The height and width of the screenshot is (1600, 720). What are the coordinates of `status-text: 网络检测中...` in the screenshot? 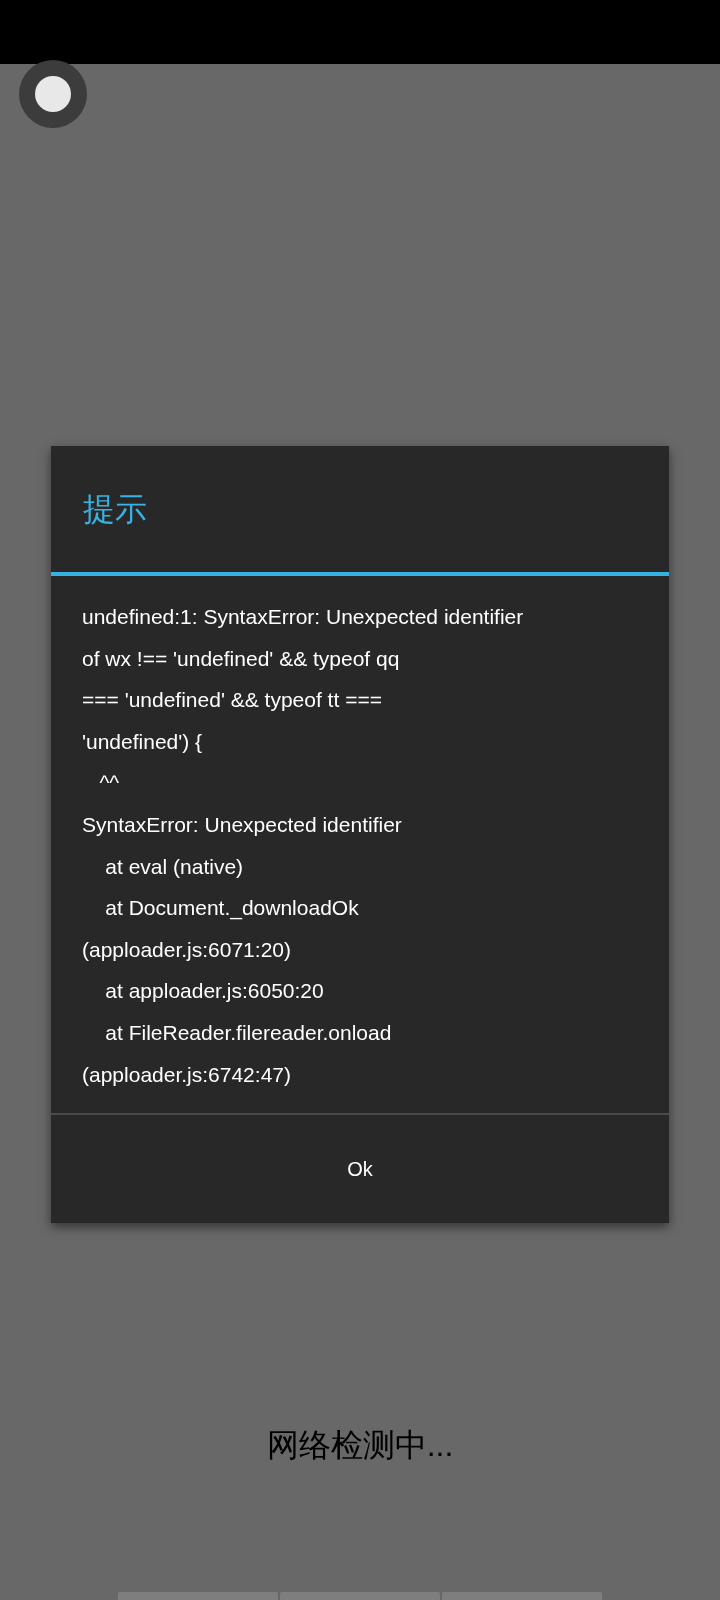 It's located at (360, 1446).